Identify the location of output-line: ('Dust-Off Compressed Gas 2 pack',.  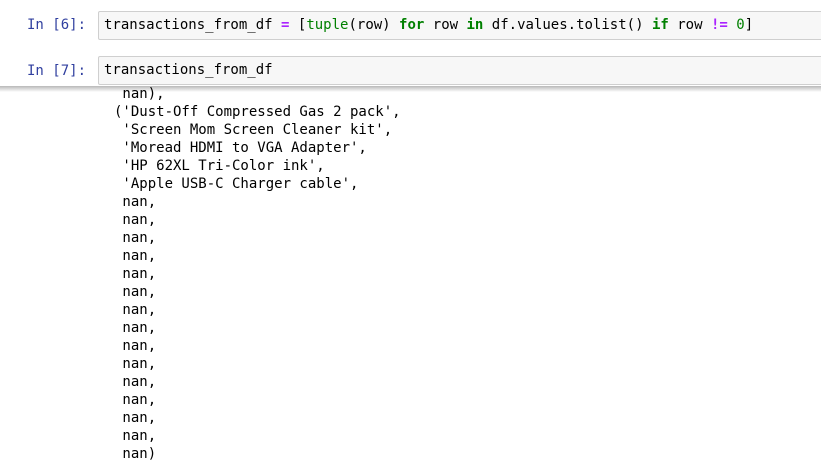
(257, 112).